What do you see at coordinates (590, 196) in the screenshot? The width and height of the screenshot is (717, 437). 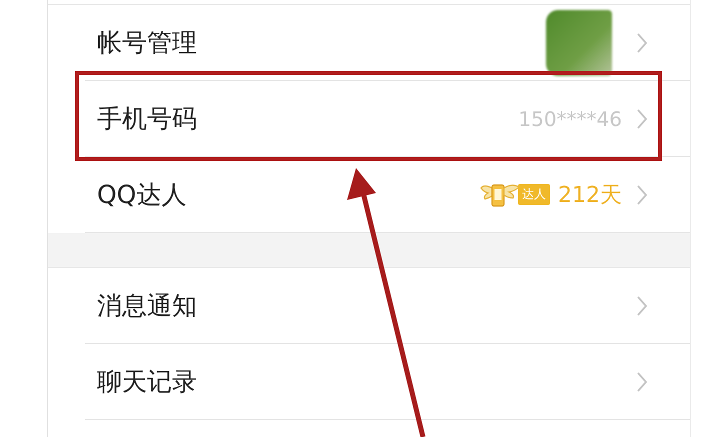 I see `day-count: 212天` at bounding box center [590, 196].